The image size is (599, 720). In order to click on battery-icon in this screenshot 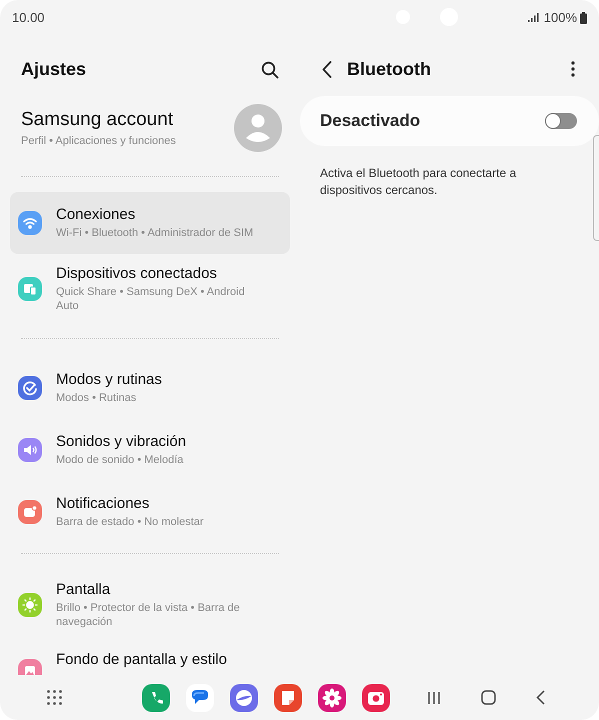, I will do `click(583, 18)`.